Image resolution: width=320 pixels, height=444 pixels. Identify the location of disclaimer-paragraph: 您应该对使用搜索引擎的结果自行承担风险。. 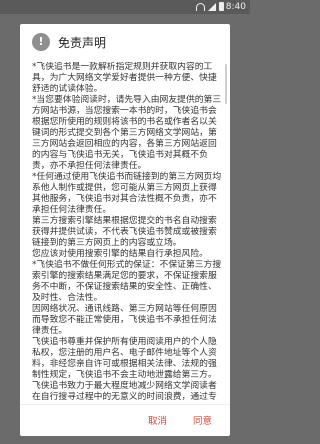
(120, 254).